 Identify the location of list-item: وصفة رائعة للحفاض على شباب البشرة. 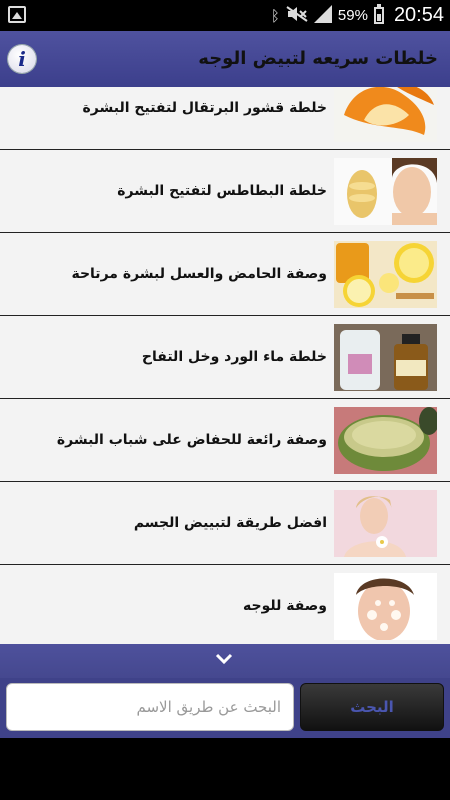
(225, 440).